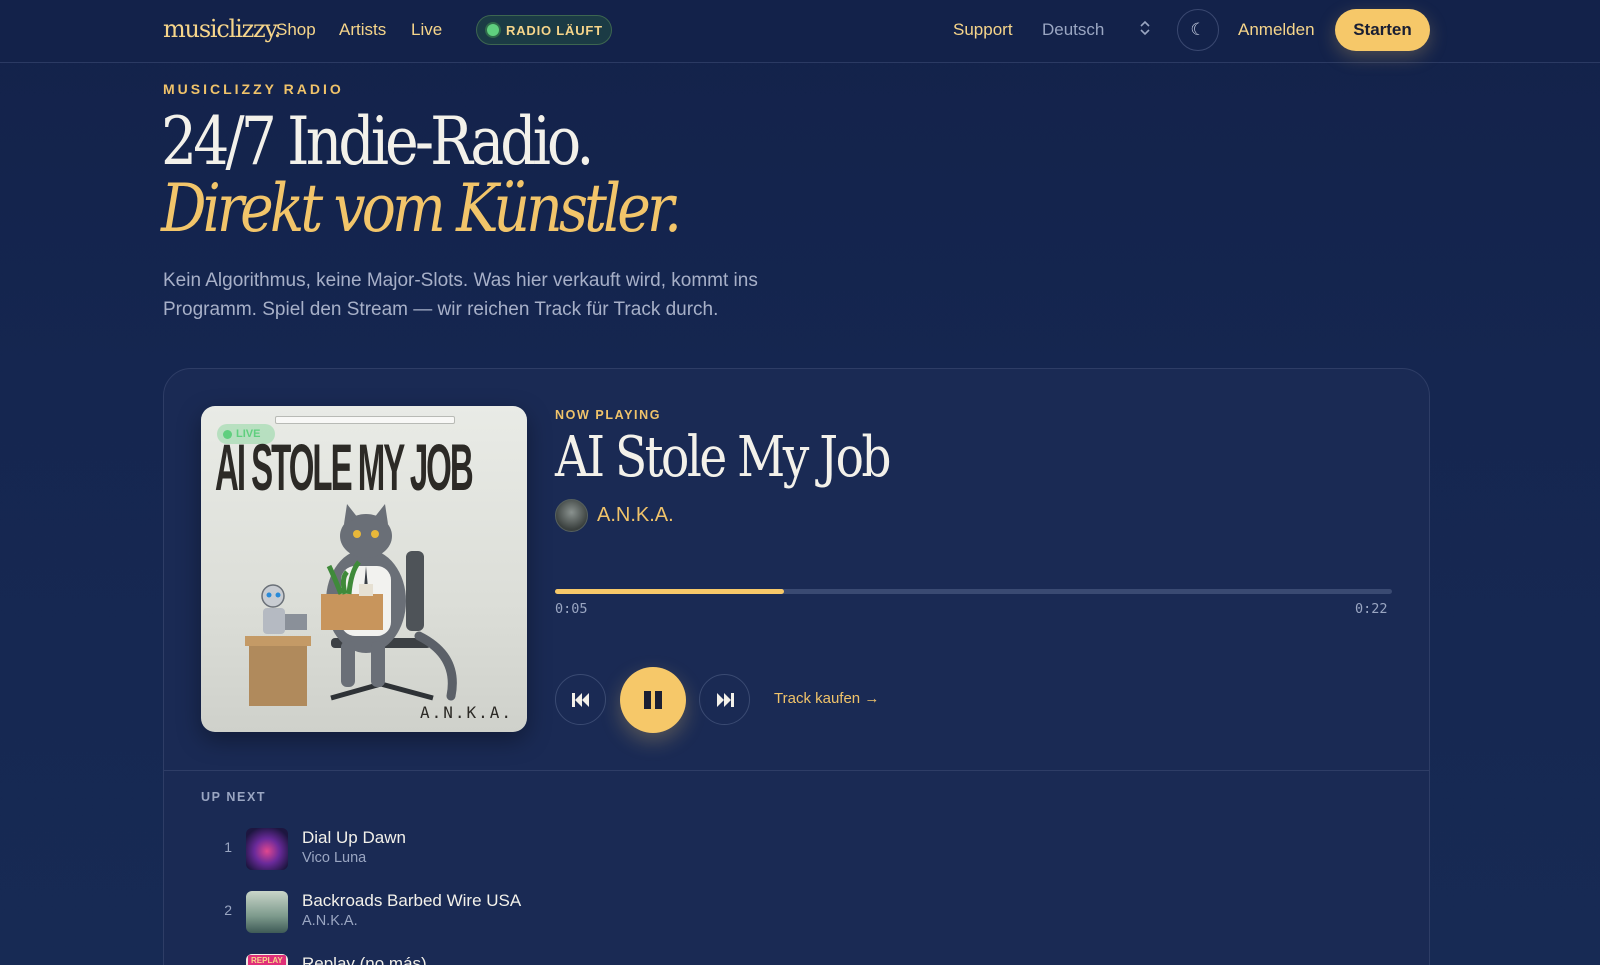 The image size is (1600, 965). I want to click on avatar, so click(571, 515).